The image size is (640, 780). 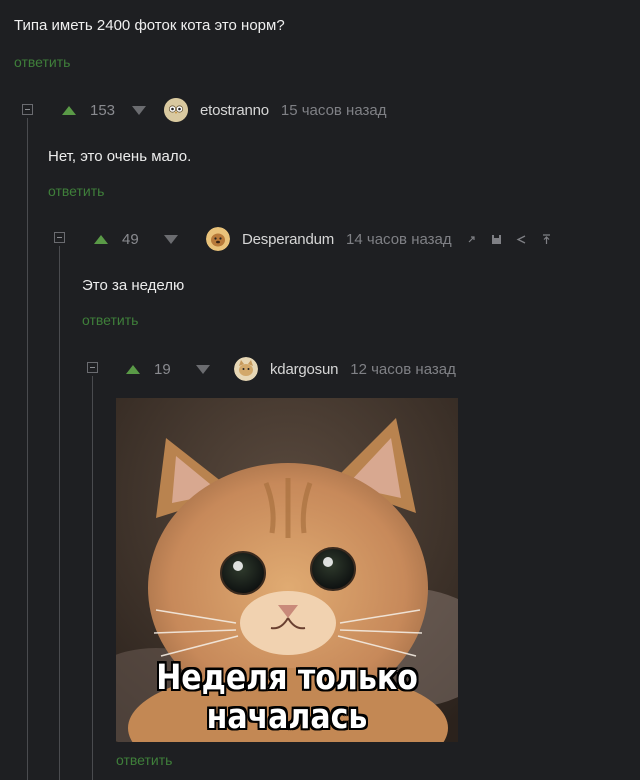 I want to click on comment-text: Нет, это очень мало., so click(x=120, y=156).